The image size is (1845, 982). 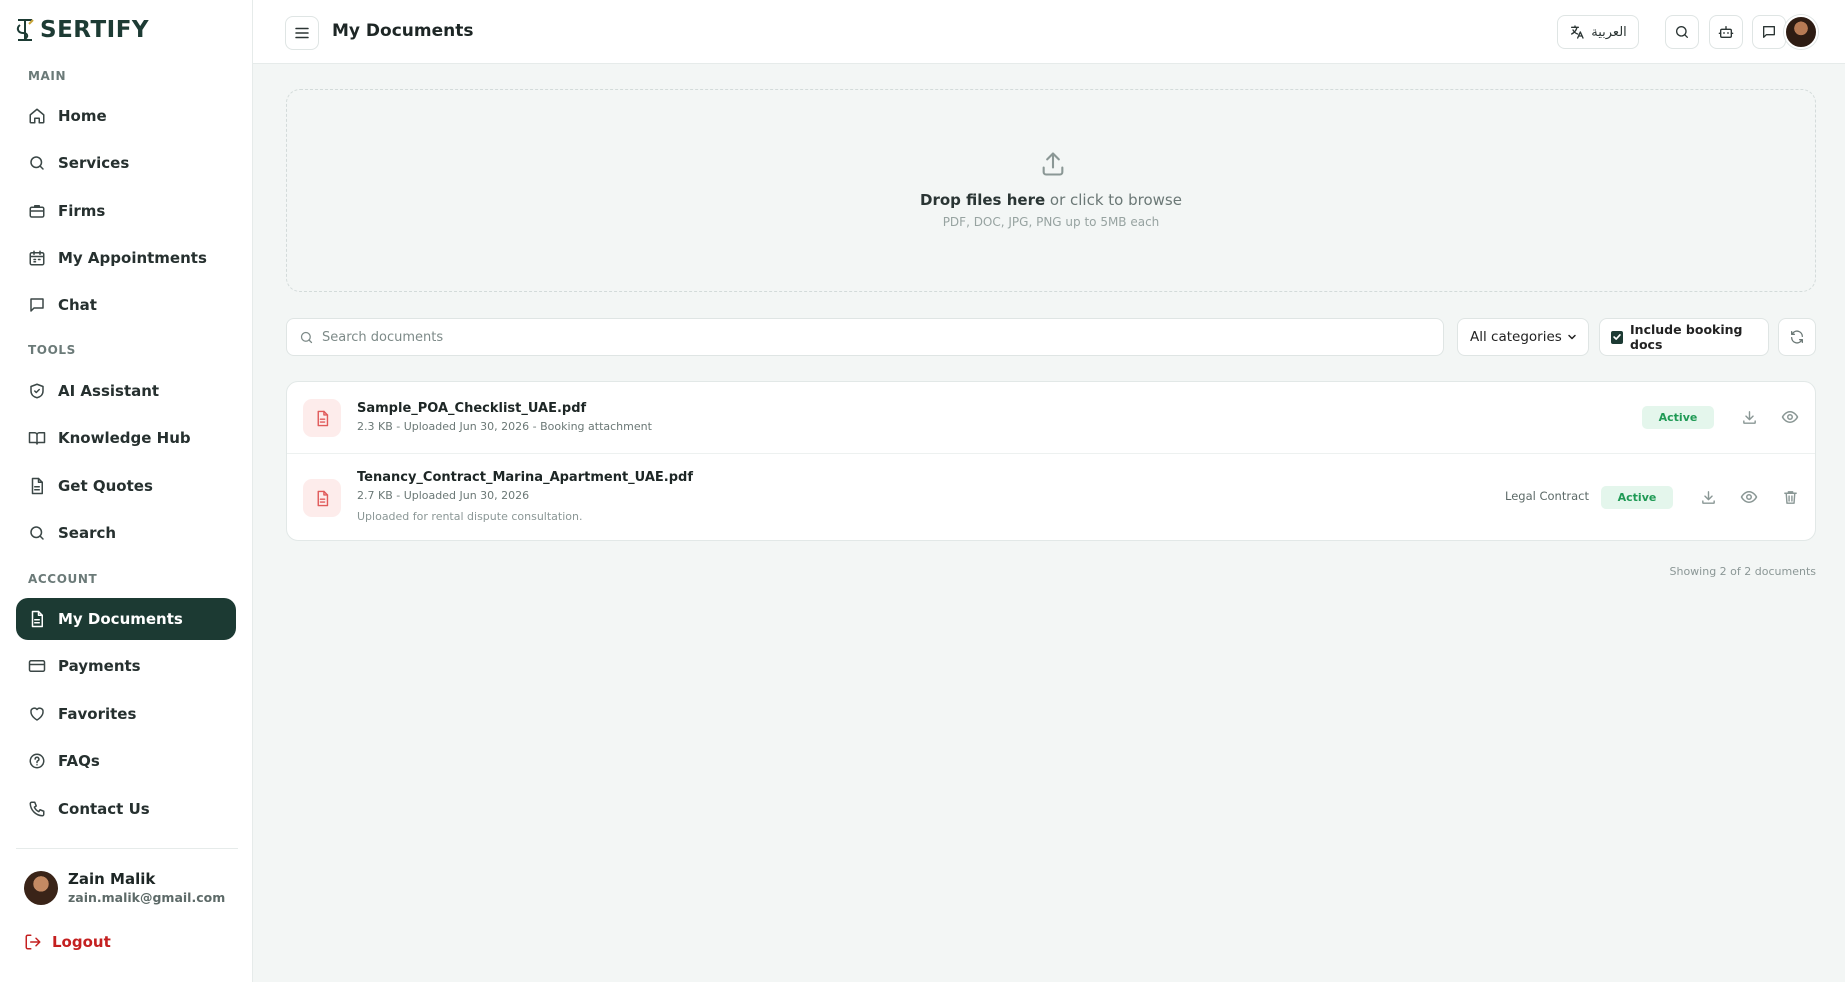 I want to click on section-label-account: ACCOUNT, so click(x=63, y=579).